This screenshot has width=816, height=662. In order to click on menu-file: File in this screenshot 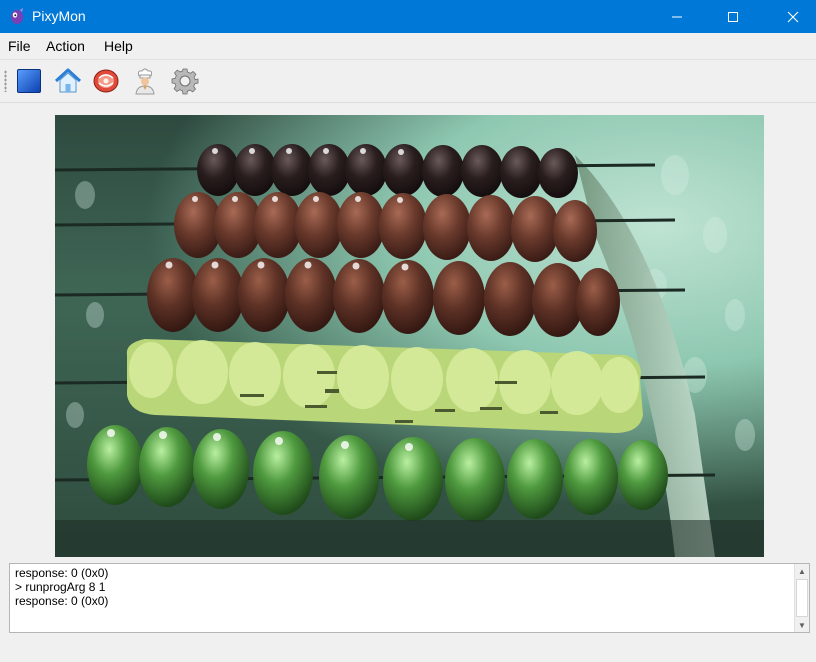, I will do `click(19, 46)`.